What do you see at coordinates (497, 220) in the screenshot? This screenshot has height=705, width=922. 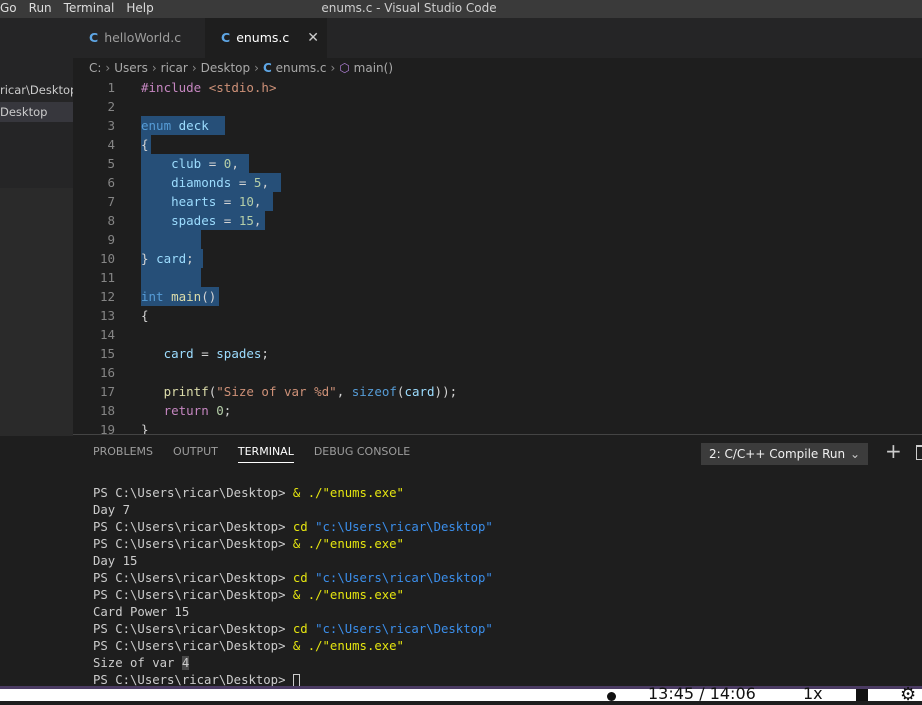 I see `code-line: 8 spades = 15,` at bounding box center [497, 220].